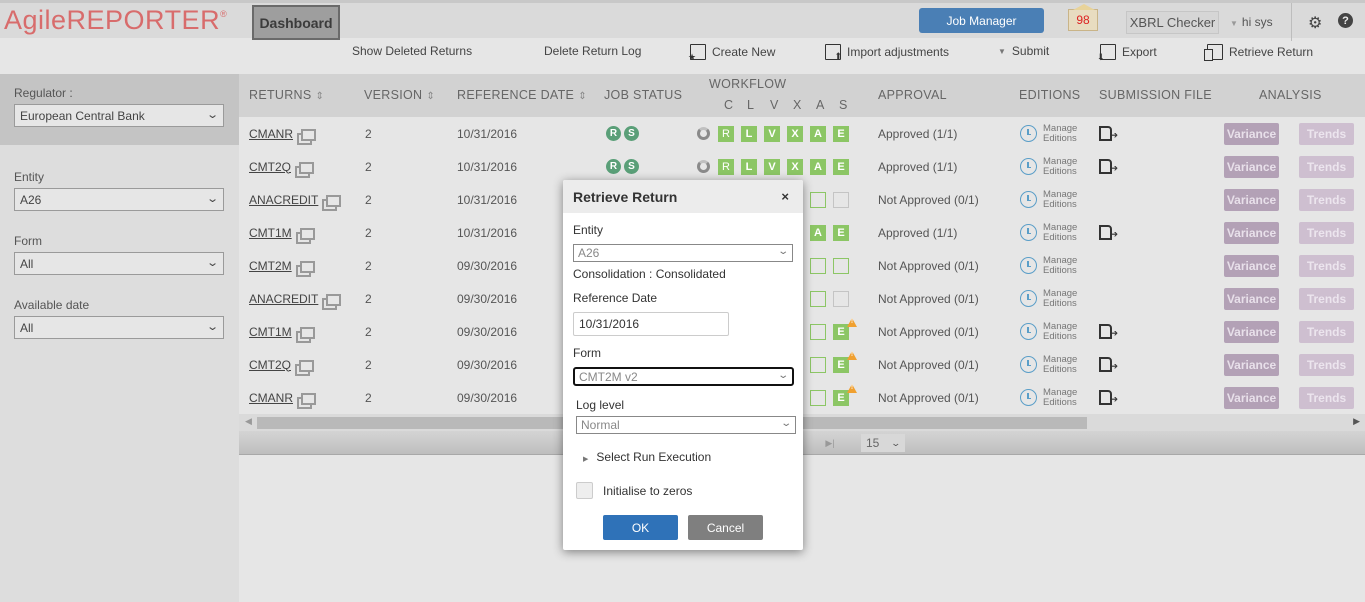 This screenshot has height=602, width=1365. Describe the element at coordinates (981, 20) in the screenshot. I see `job-manager-button: Job Manager` at that location.